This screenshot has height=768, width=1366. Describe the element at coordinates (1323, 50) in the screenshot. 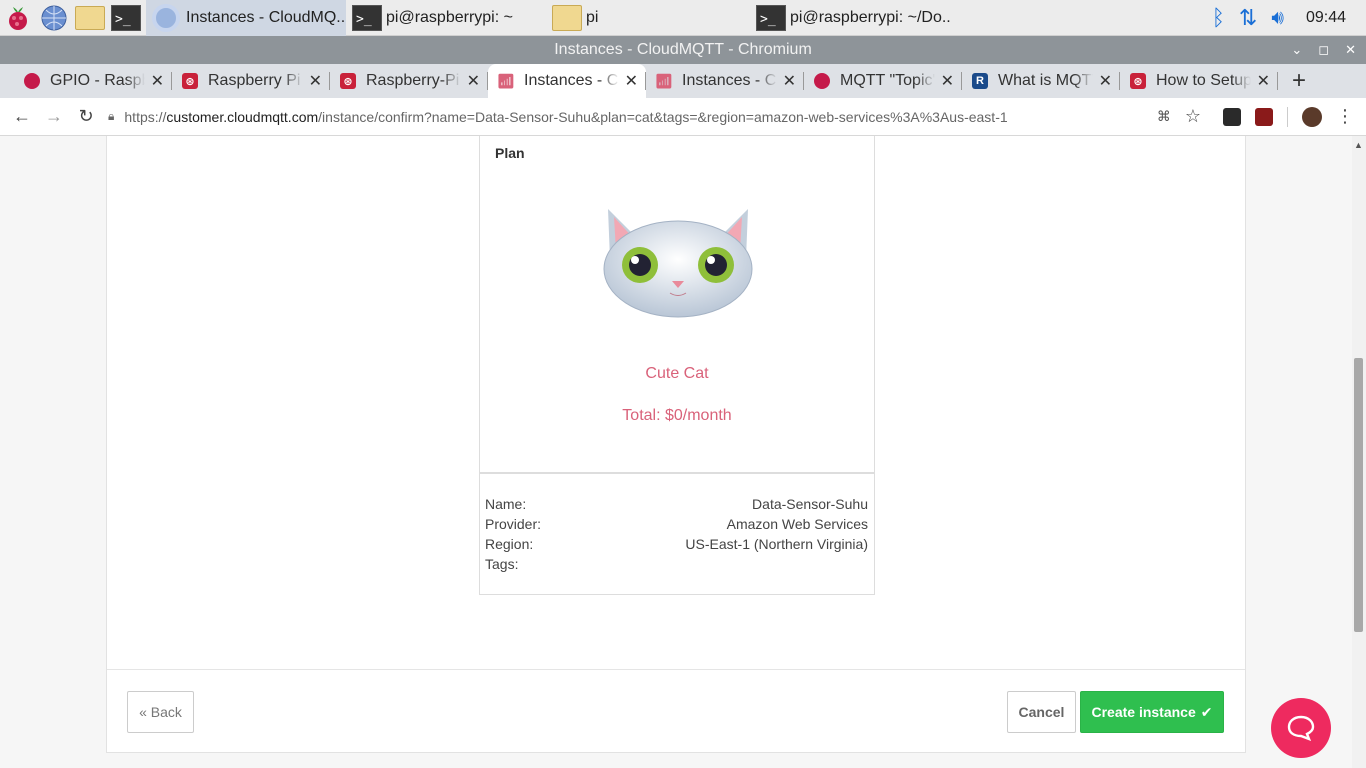

I see `maximize-icon: ◻` at that location.